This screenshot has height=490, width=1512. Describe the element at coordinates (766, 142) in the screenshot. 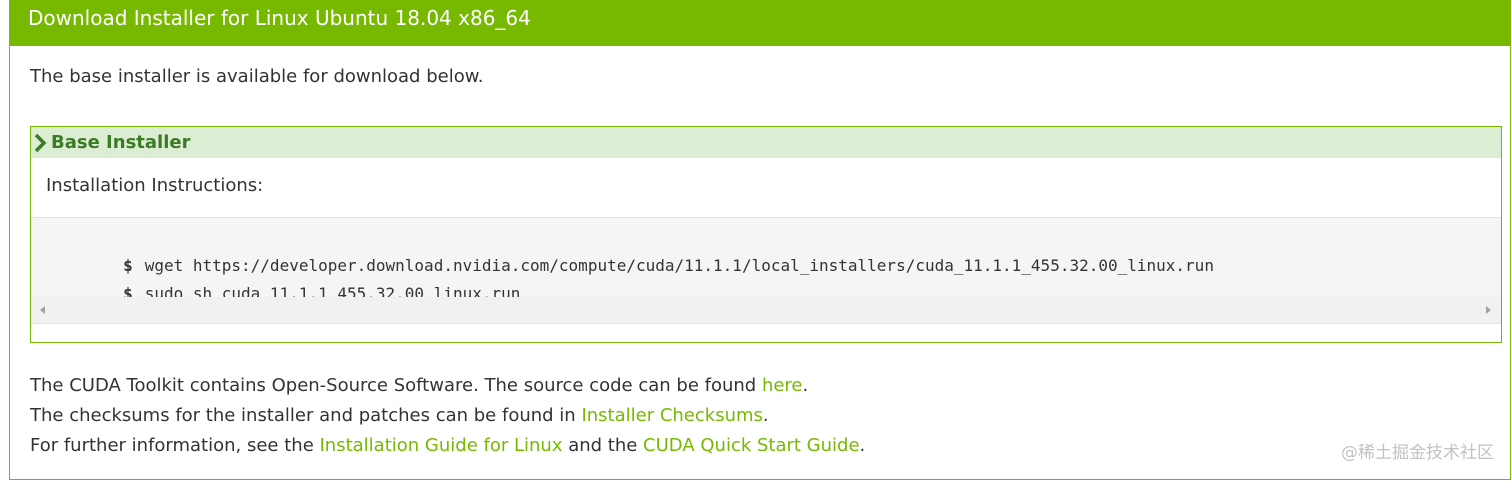

I see `base-installer-toggle: Base Installer` at that location.